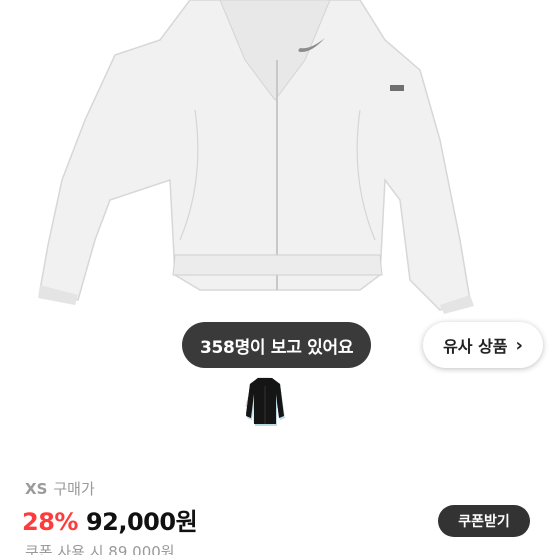 This screenshot has height=555, width=555. Describe the element at coordinates (314, 408) in the screenshot. I see `thumbnail-black-jacket` at that location.